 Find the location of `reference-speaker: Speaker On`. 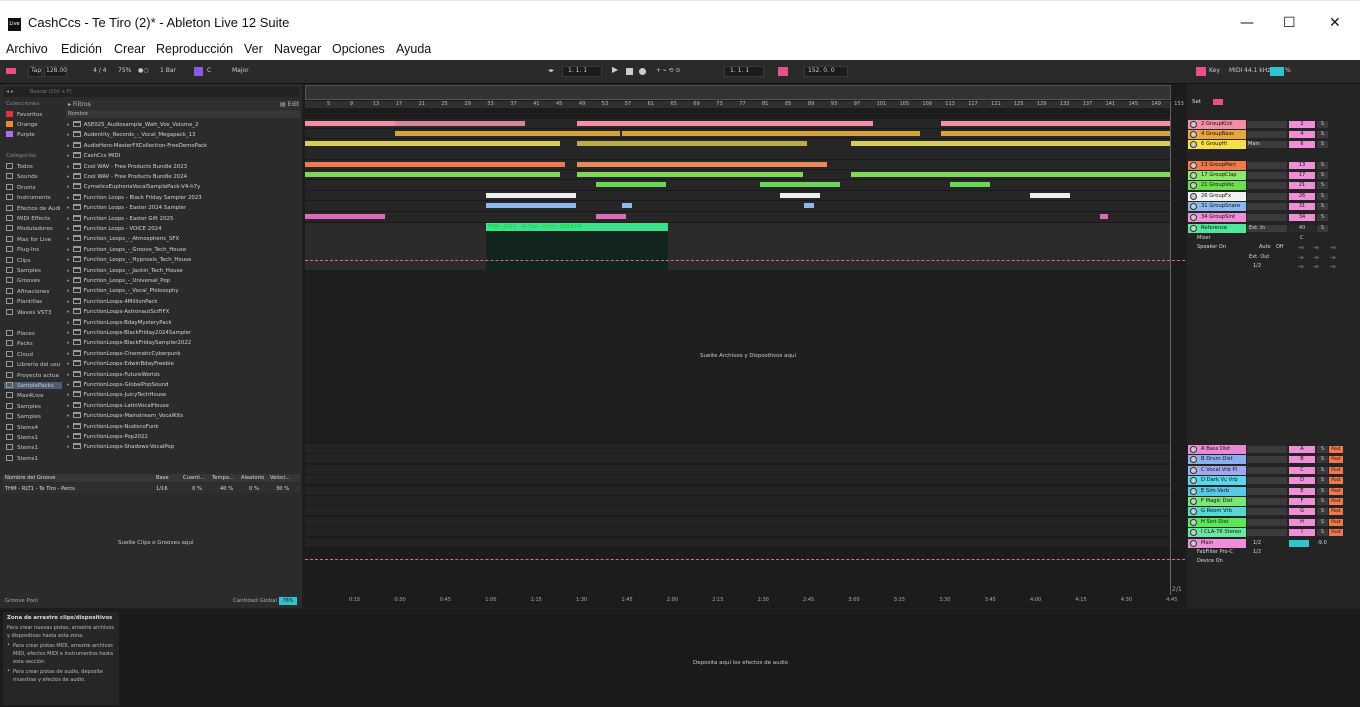

reference-speaker: Speaker On is located at coordinates (1211, 247).